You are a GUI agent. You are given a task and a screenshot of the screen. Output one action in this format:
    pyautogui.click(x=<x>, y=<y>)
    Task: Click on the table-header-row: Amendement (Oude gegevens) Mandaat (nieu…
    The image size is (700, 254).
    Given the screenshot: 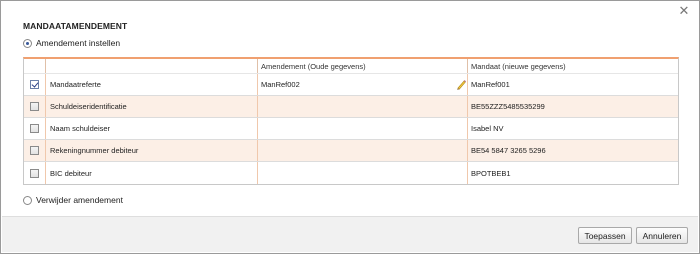 What is the action you would take?
    pyautogui.click(x=351, y=66)
    